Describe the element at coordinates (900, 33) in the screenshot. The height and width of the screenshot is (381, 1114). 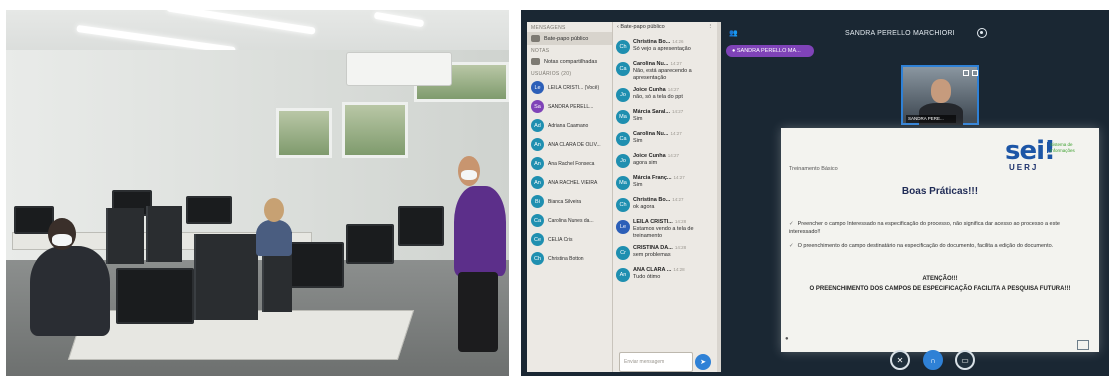
I see `room-name: SANDRA PERELLO MARCHIORI` at that location.